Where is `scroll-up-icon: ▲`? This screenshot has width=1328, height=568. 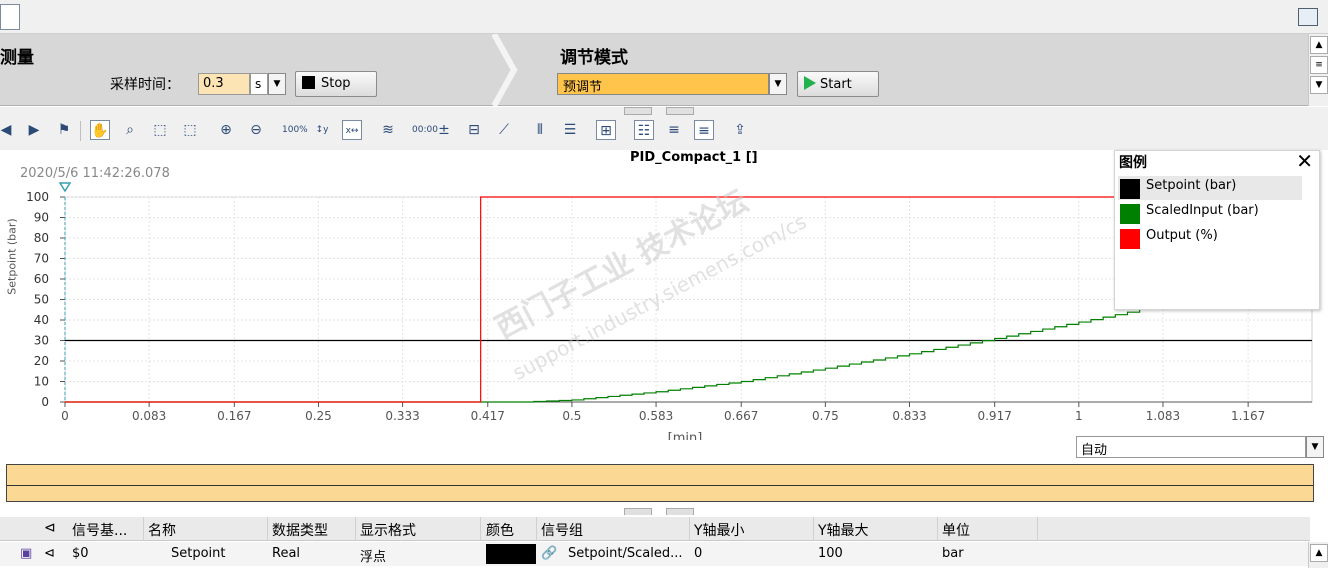 scroll-up-icon: ▲ is located at coordinates (1319, 45).